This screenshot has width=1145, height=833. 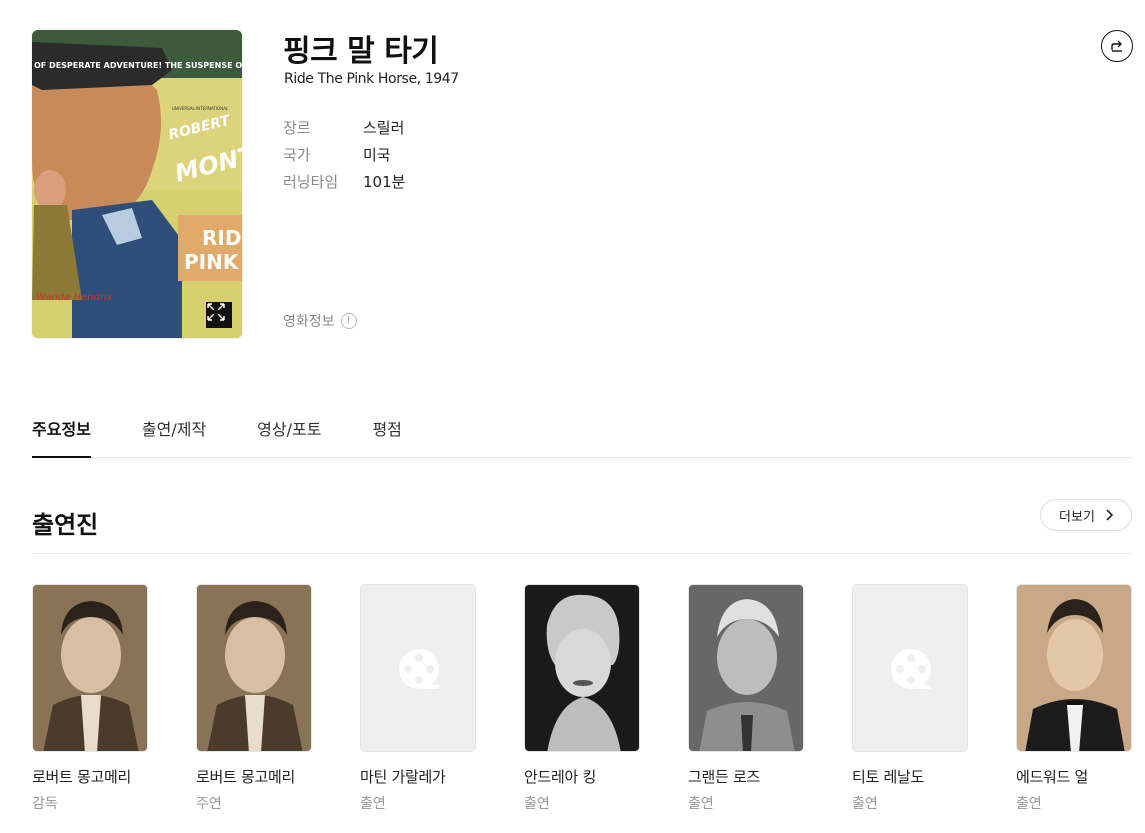 What do you see at coordinates (200, 108) in the screenshot?
I see `poster-studio-text: UNIVERSAL-INTERNATIONAL` at bounding box center [200, 108].